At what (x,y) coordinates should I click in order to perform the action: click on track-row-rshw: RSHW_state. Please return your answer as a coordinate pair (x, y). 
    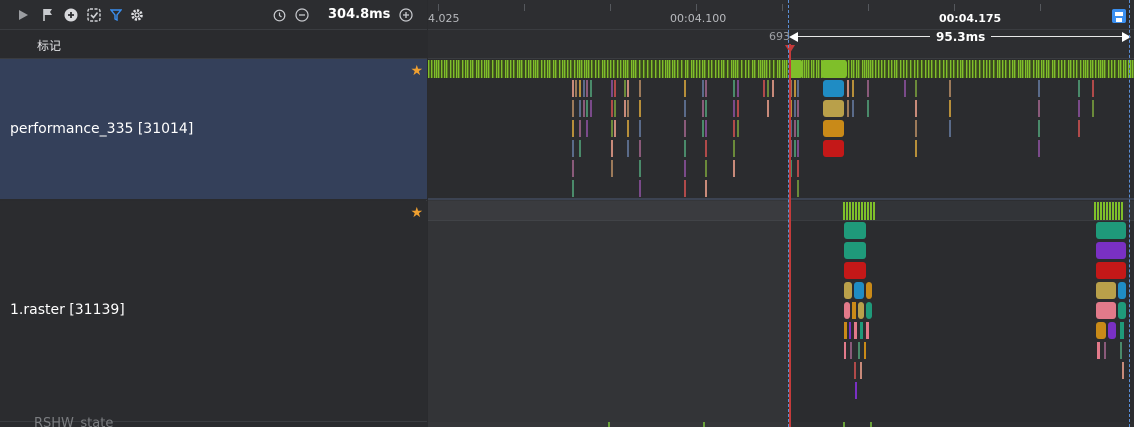
    Looking at the image, I should click on (213, 421).